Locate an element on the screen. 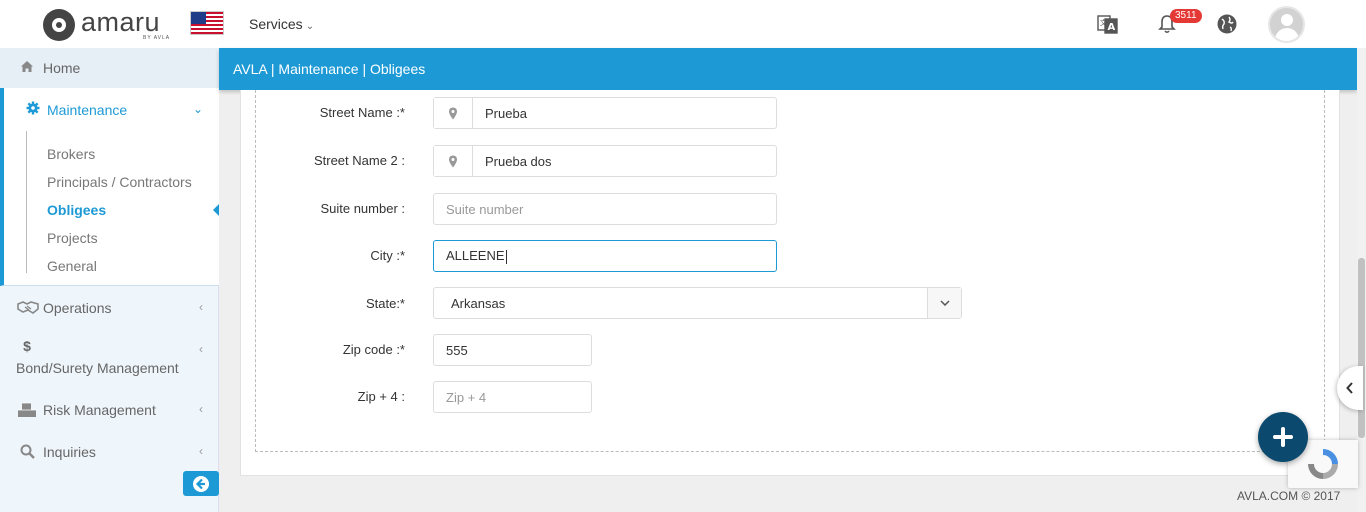 This screenshot has width=1366, height=512. suite-number-label: Suite number : is located at coordinates (362, 208).